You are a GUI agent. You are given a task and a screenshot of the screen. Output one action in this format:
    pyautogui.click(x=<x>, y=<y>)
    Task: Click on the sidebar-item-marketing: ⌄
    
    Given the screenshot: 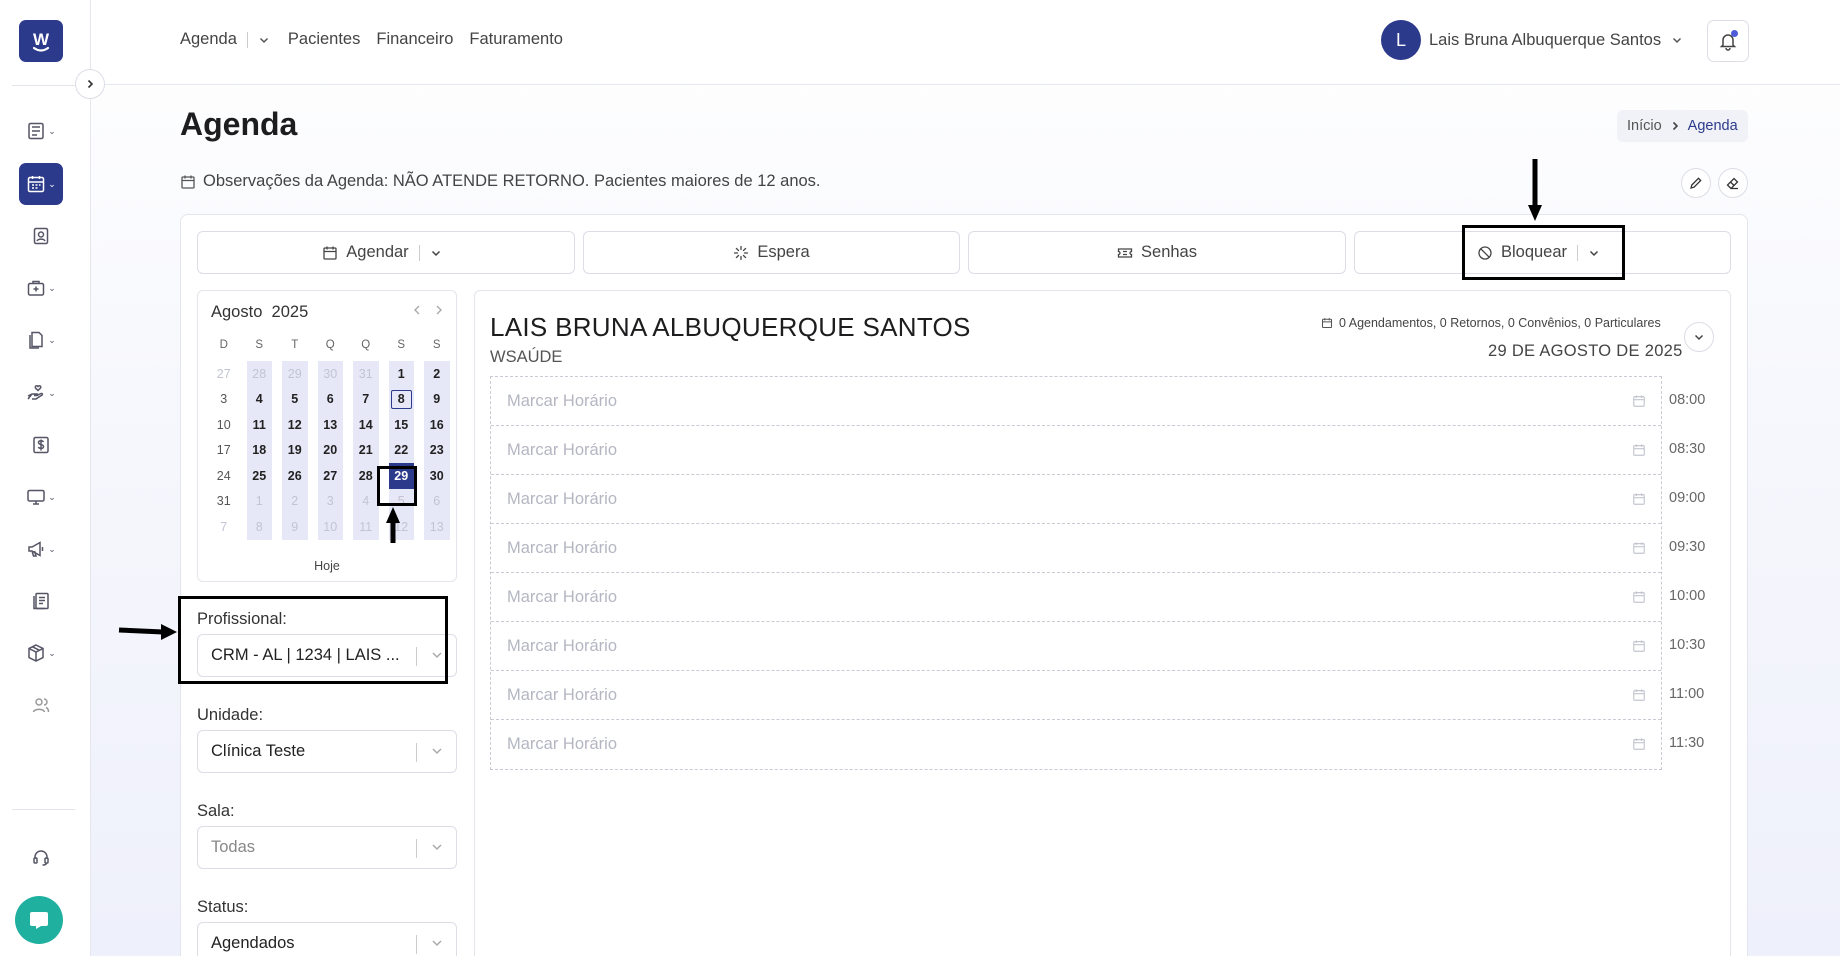 What is the action you would take?
    pyautogui.click(x=41, y=549)
    